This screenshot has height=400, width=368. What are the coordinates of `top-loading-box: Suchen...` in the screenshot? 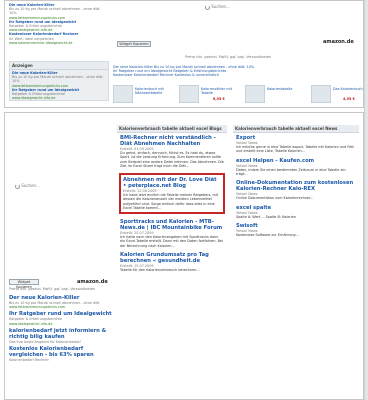 It's located at (225, 10).